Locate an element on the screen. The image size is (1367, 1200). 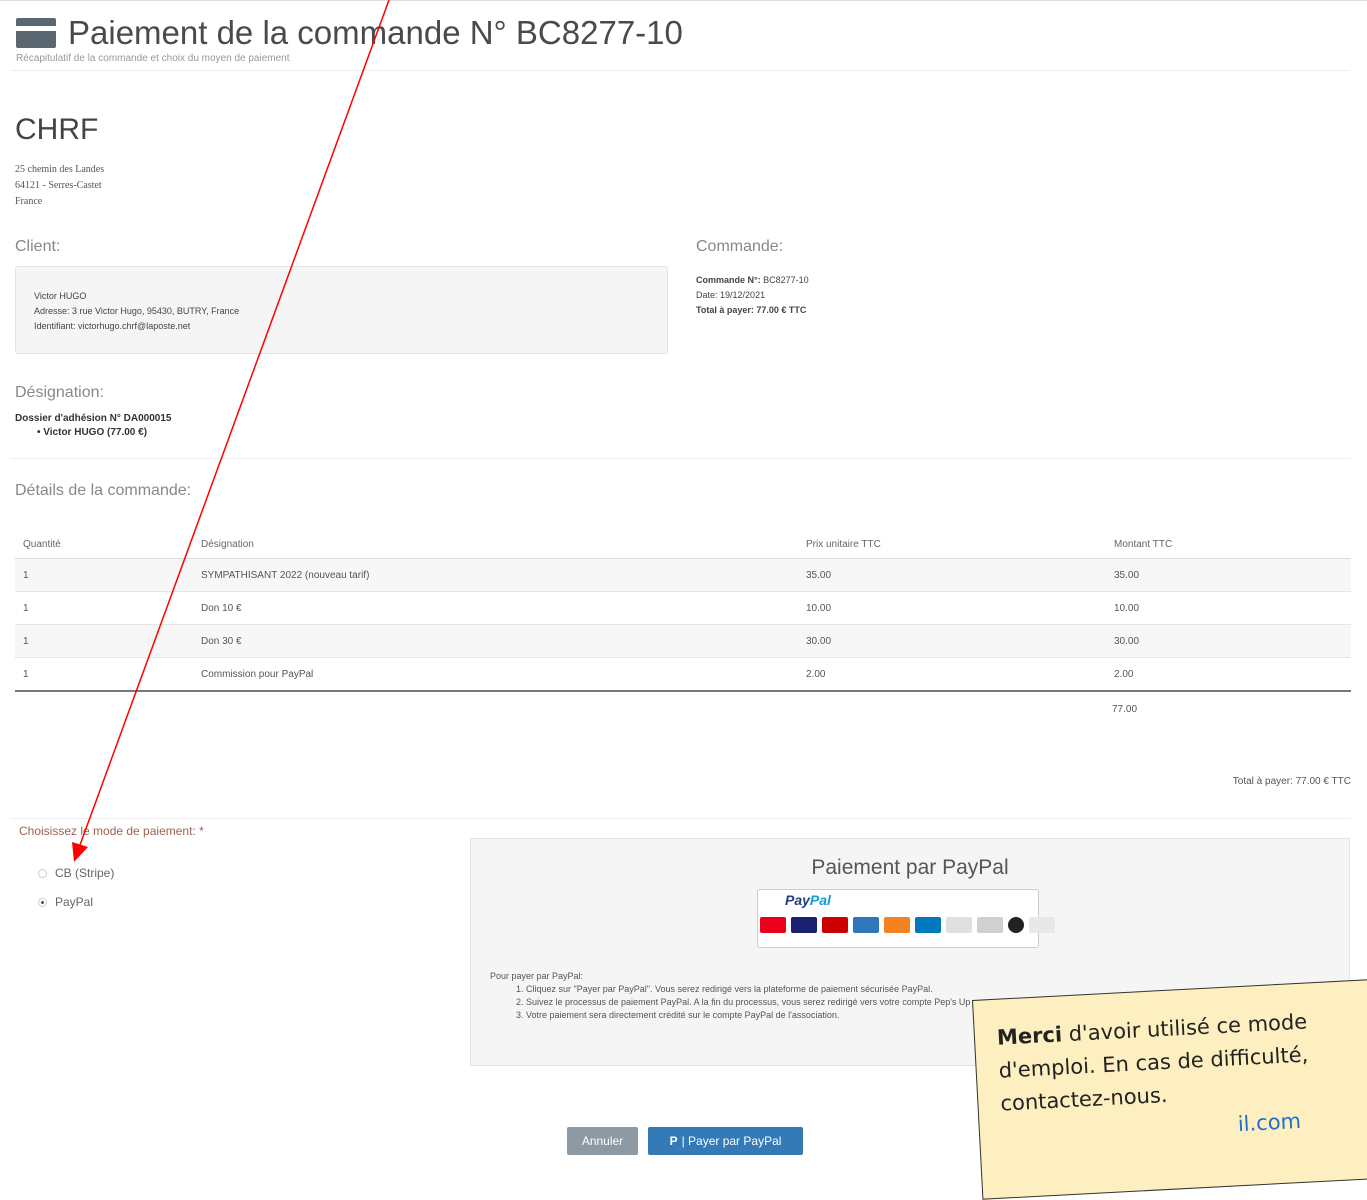
commande-number-label: Commande N°: is located at coordinates (728, 280).